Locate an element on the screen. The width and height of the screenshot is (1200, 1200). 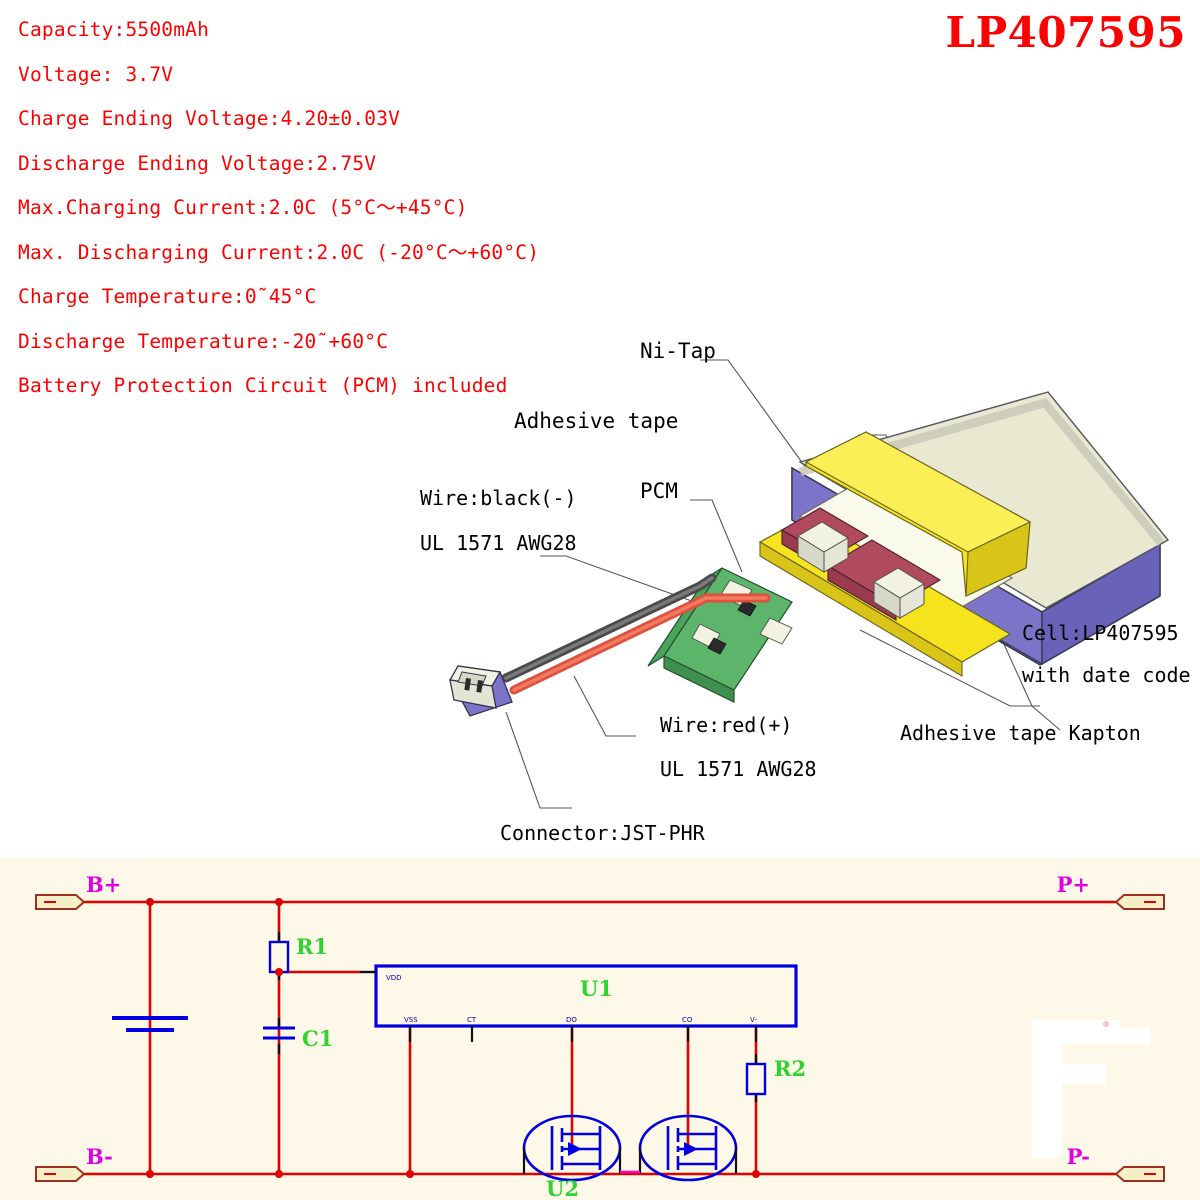
label-ni-tap: Ni-Tap is located at coordinates (678, 351).